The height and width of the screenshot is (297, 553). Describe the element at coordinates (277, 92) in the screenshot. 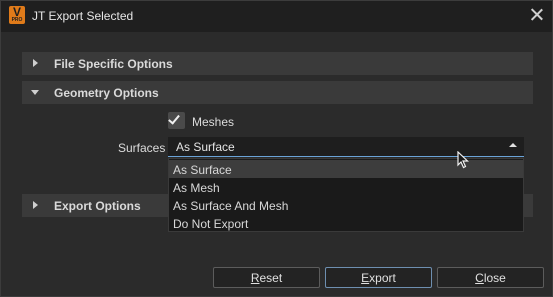

I see `section-geometry-options: Geometry Options` at that location.